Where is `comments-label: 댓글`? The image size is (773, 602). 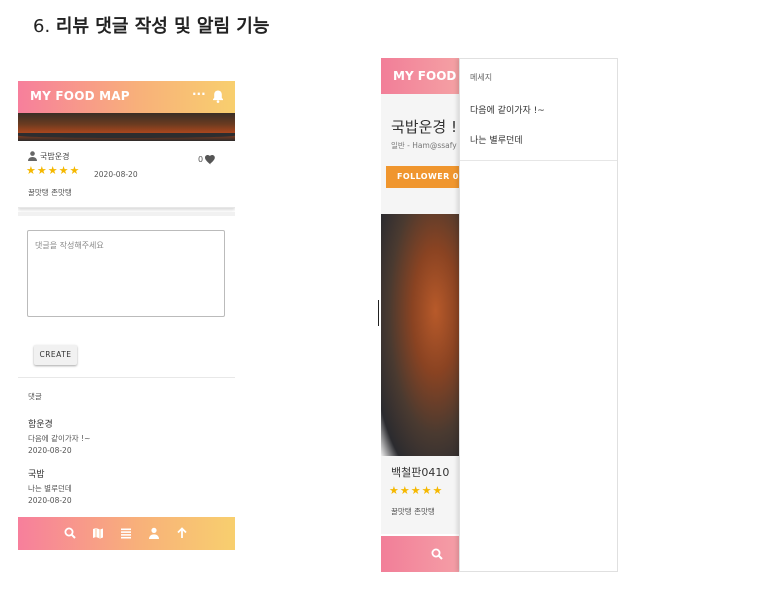 comments-label: 댓글 is located at coordinates (35, 396).